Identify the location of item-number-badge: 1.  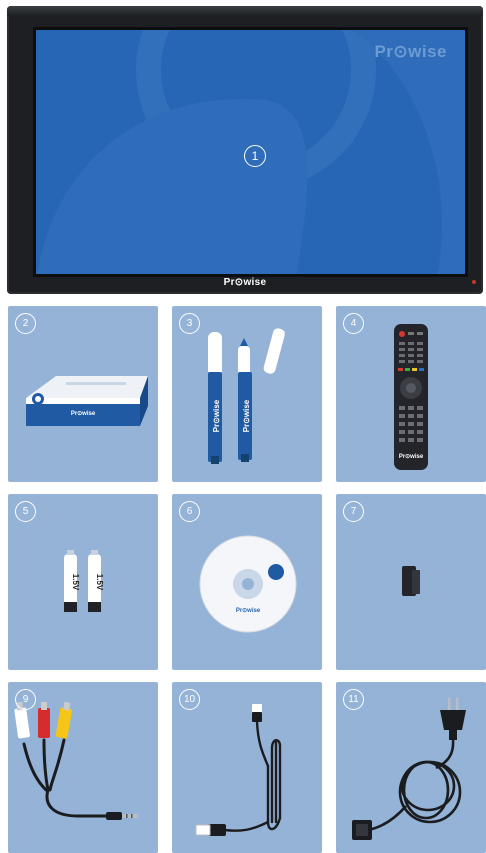
(255, 156).